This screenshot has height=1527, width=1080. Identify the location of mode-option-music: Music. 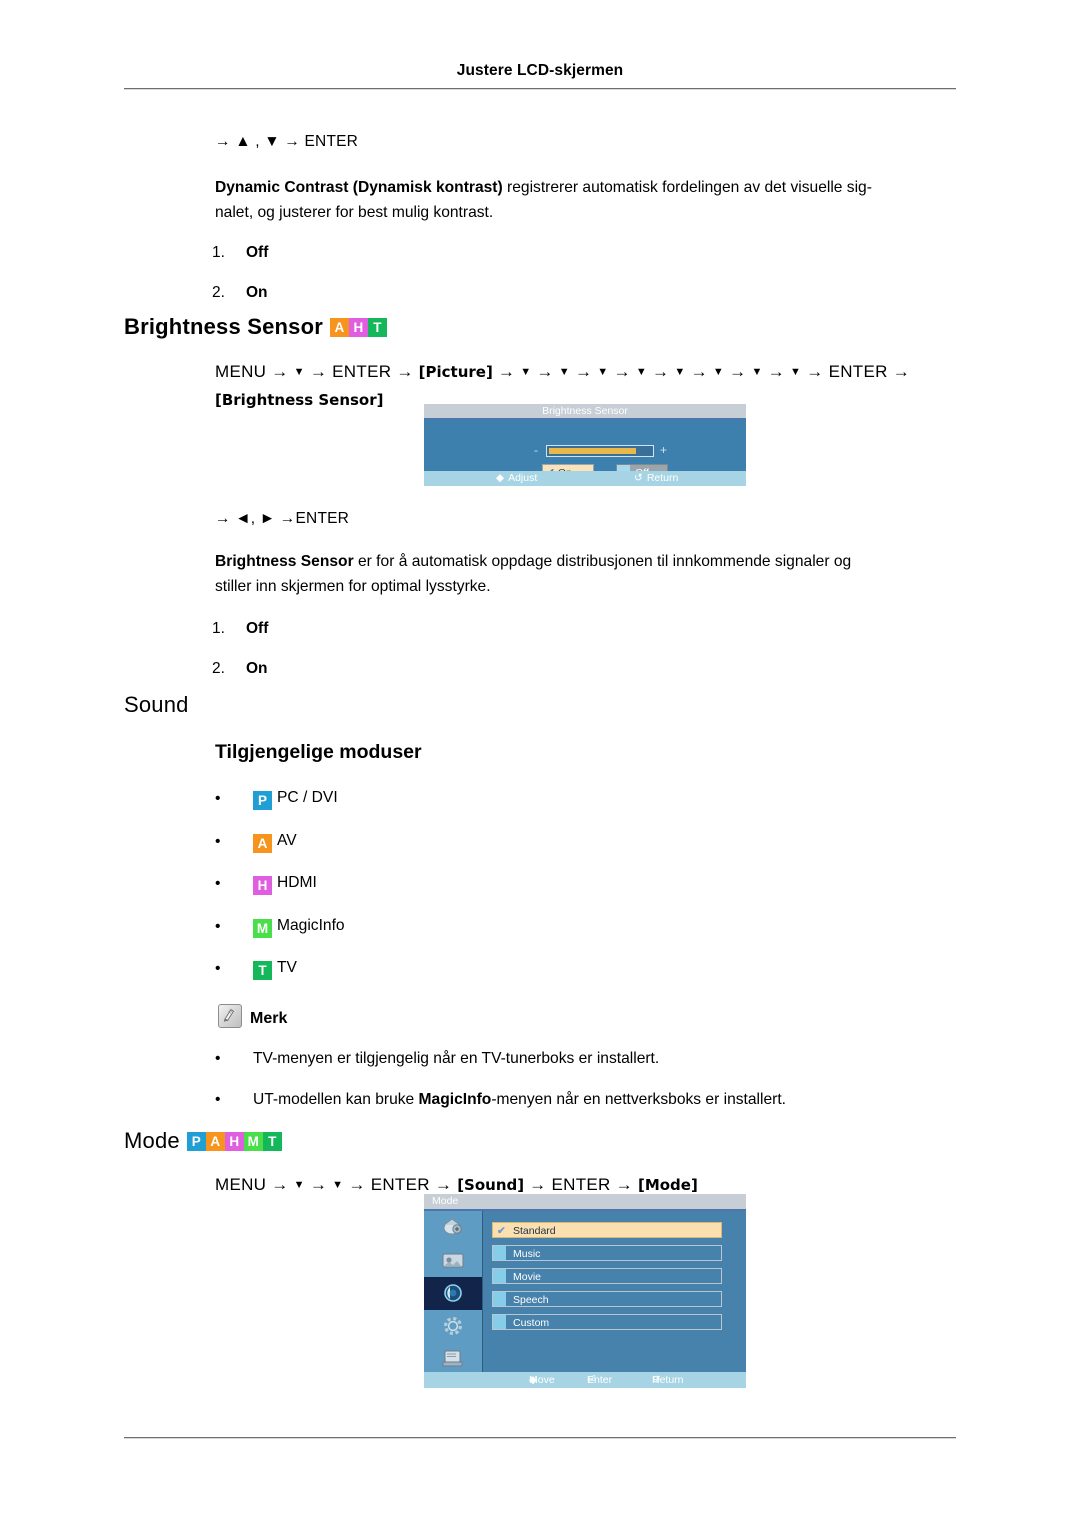
(607, 1253).